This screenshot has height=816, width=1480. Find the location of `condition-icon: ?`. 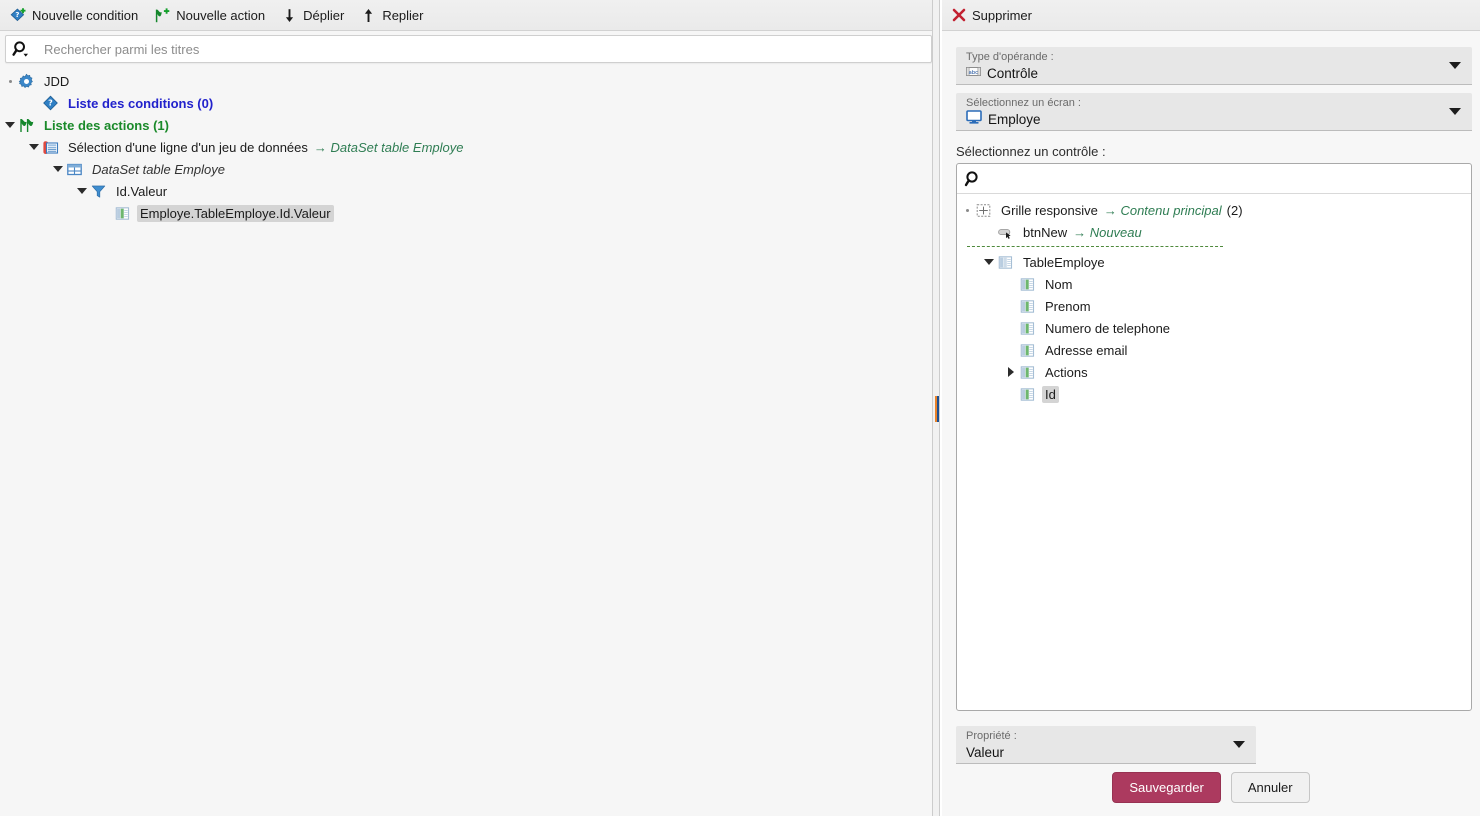

condition-icon: ? is located at coordinates (50, 103).